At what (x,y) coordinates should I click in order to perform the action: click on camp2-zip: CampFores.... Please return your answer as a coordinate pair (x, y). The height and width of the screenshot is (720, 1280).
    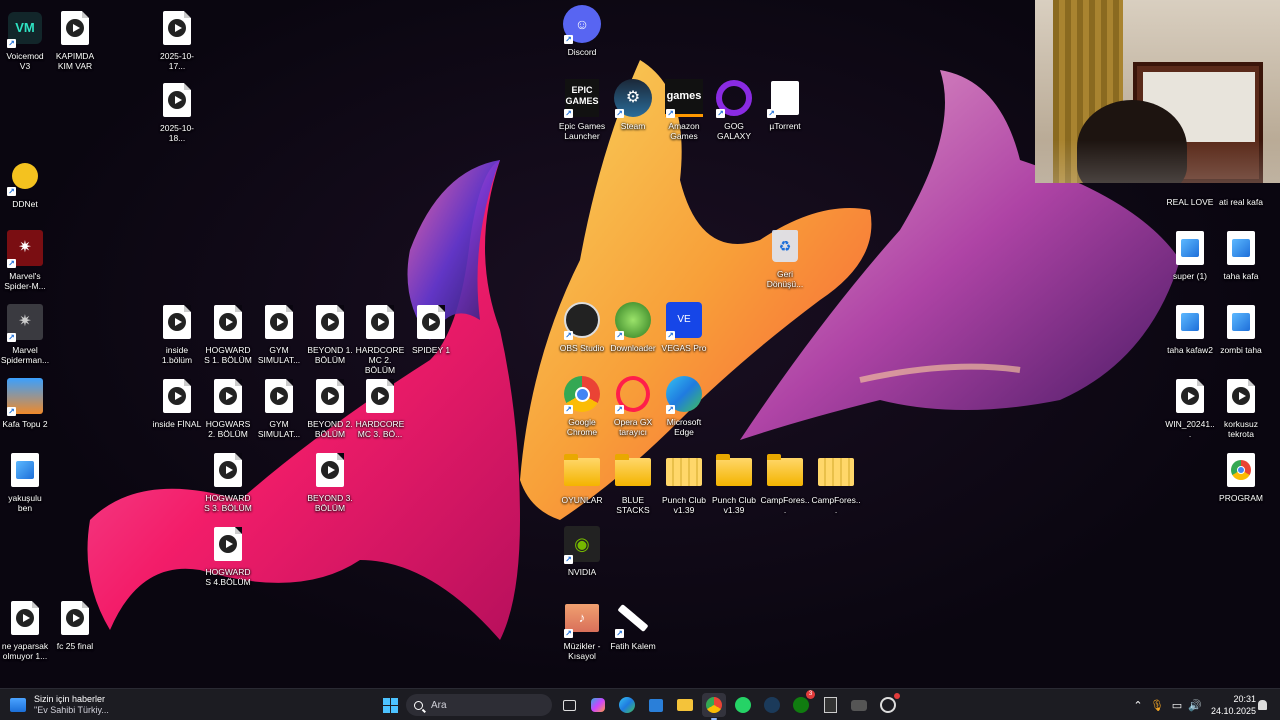
    Looking at the image, I should click on (836, 483).